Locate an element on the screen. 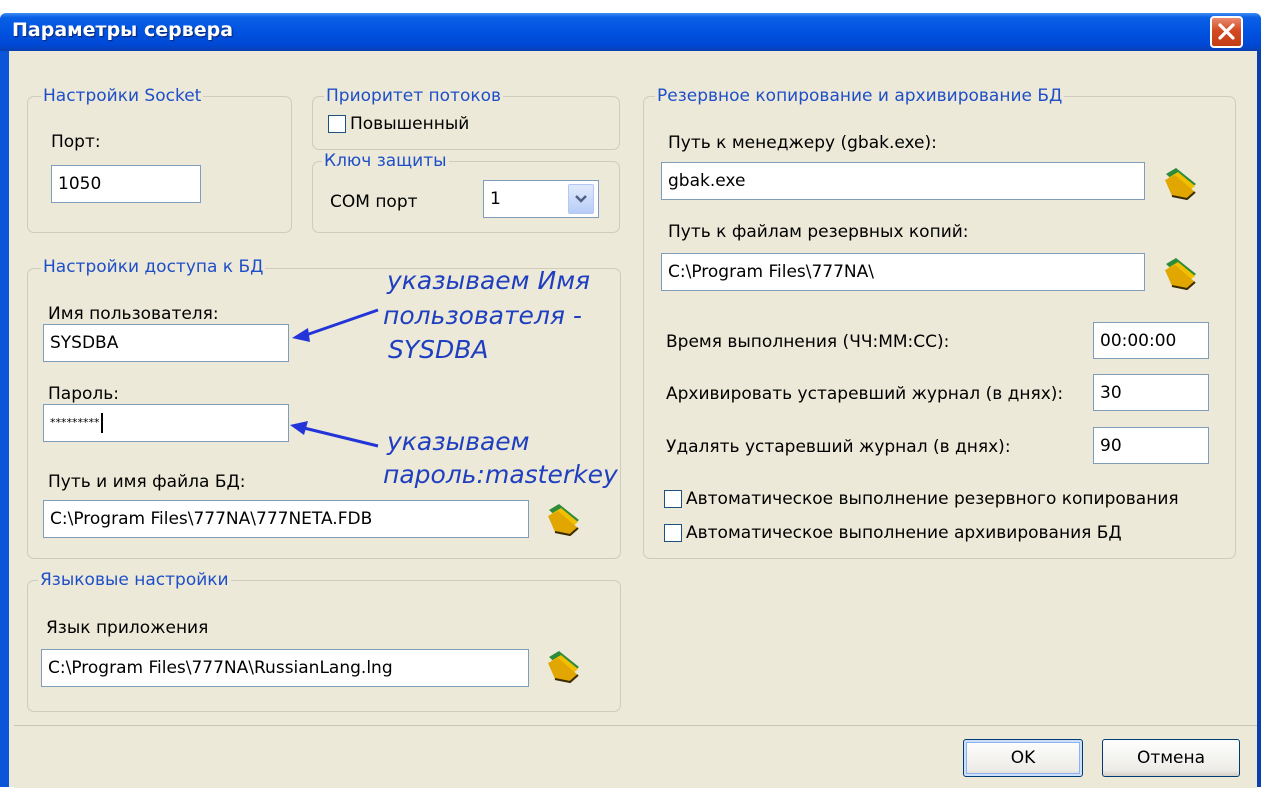 This screenshot has width=1261, height=788. close-icon is located at coordinates (1226, 31).